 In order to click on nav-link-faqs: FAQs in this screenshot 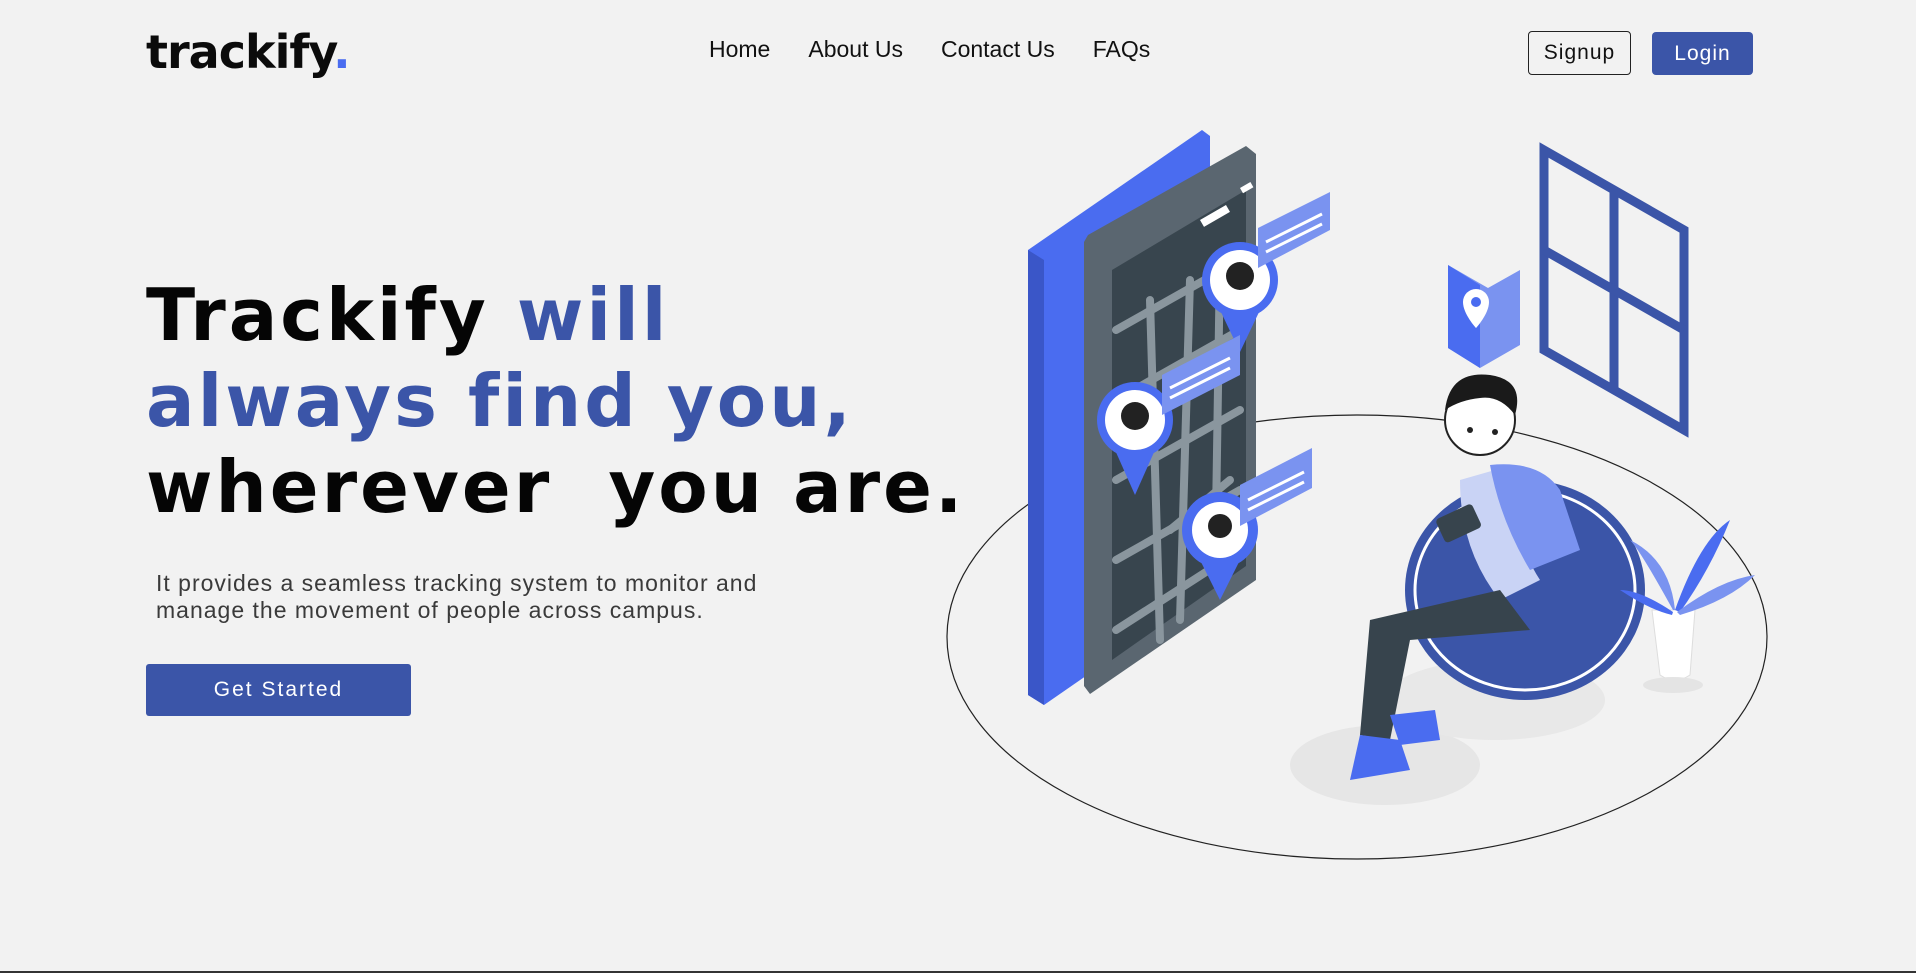, I will do `click(1122, 49)`.